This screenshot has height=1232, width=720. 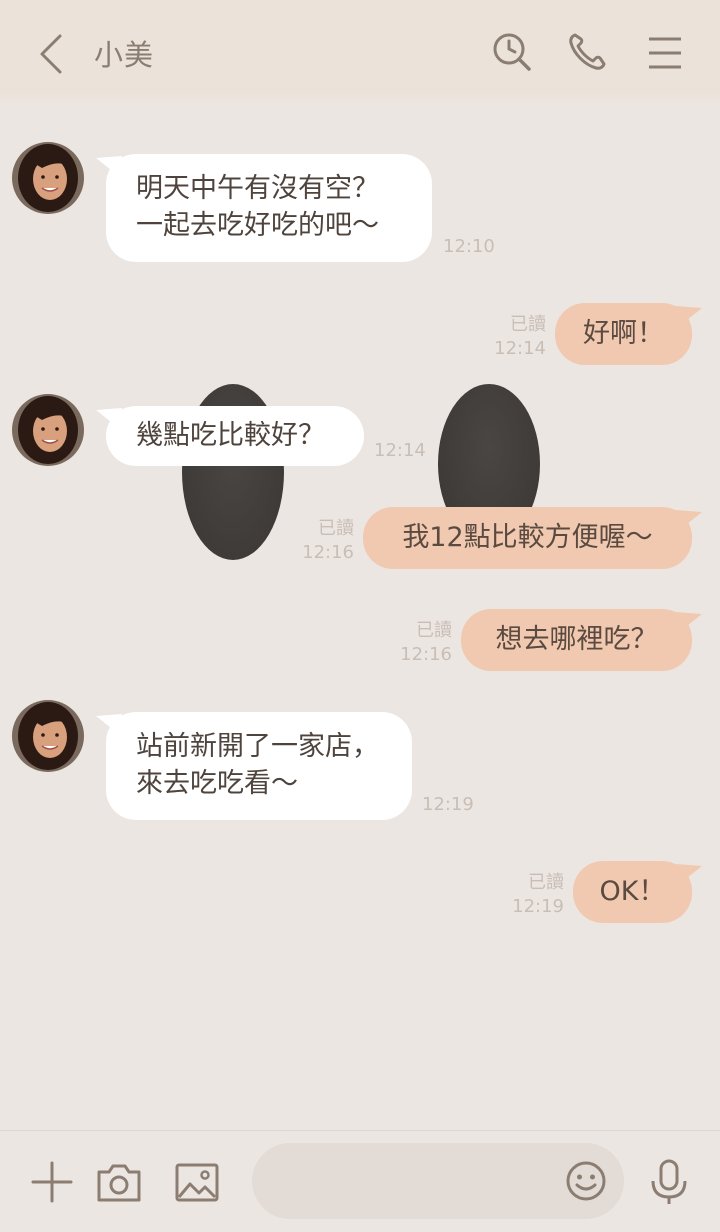 What do you see at coordinates (119, 1182) in the screenshot?
I see `camera-icon` at bounding box center [119, 1182].